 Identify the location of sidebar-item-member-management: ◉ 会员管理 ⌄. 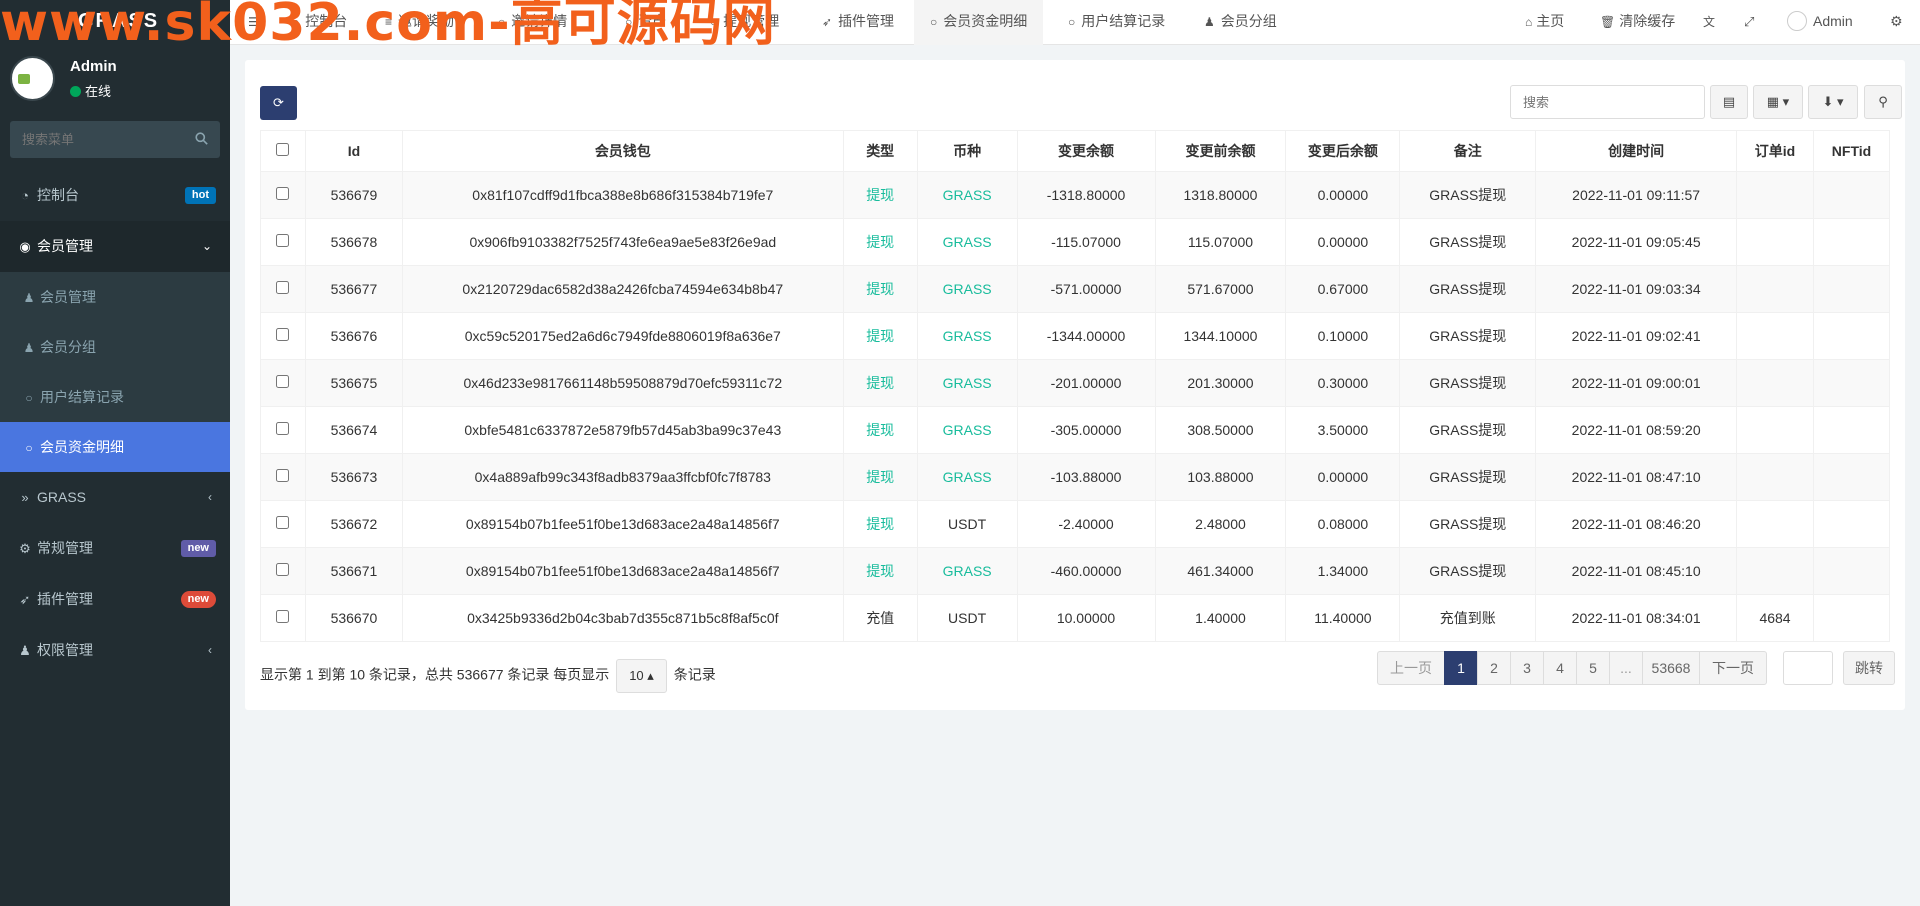
(115, 246).